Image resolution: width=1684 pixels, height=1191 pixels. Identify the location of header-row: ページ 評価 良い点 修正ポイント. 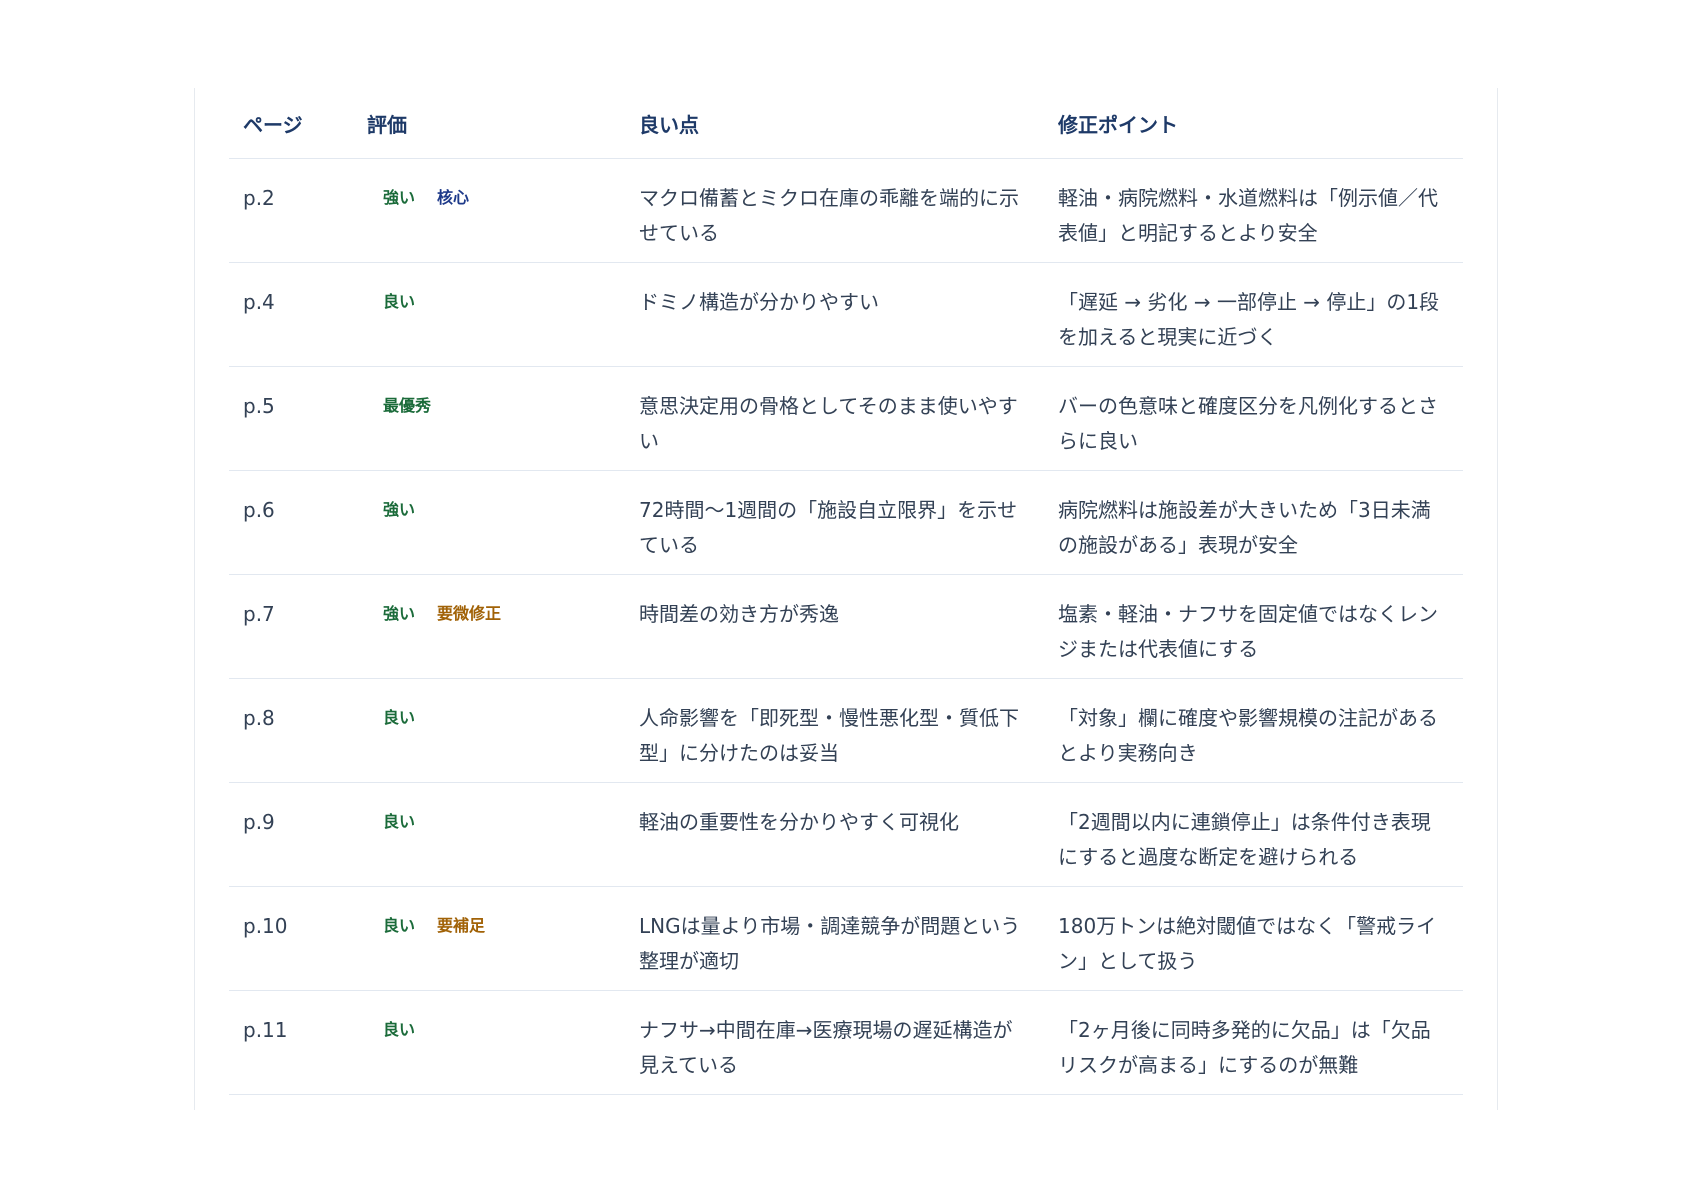
(846, 123).